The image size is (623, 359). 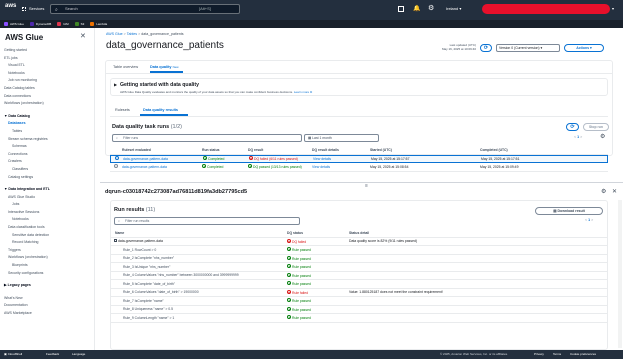 What do you see at coordinates (581, 137) in the screenshot?
I see `next-page-icon: >` at bounding box center [581, 137].